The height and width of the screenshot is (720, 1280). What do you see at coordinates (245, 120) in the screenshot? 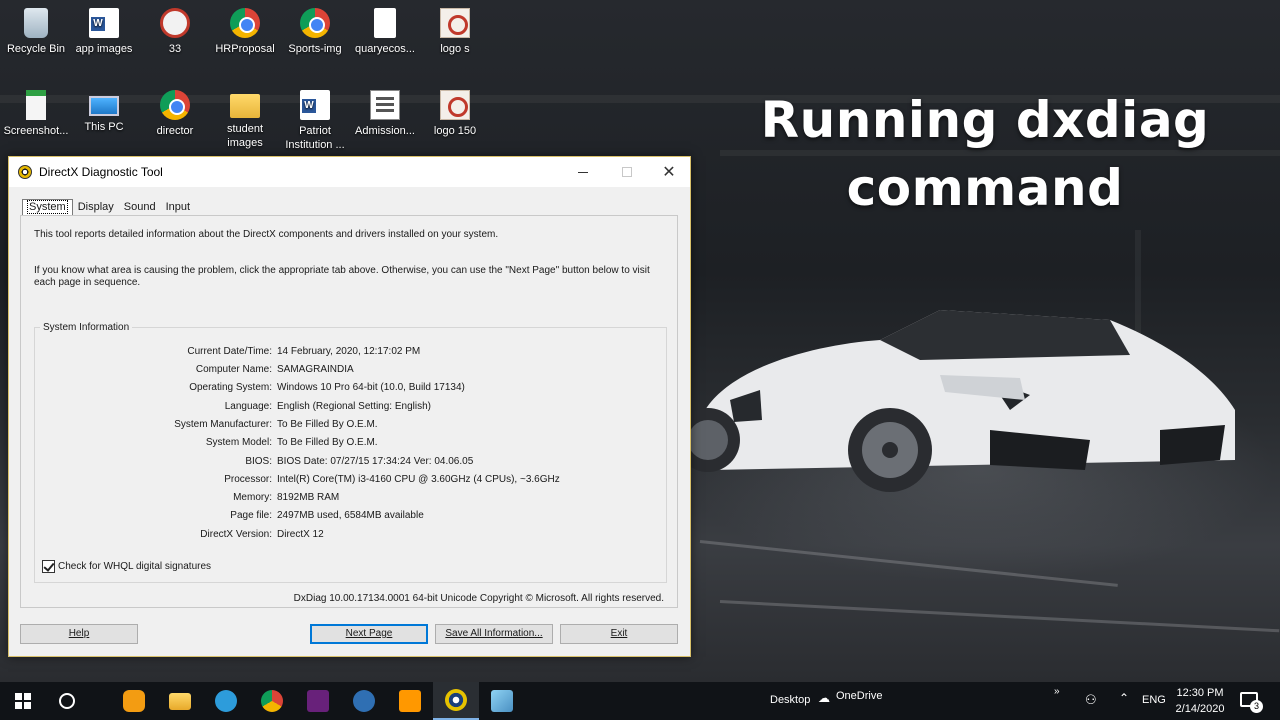
I see `desktop-icon-student-images: student images` at bounding box center [245, 120].